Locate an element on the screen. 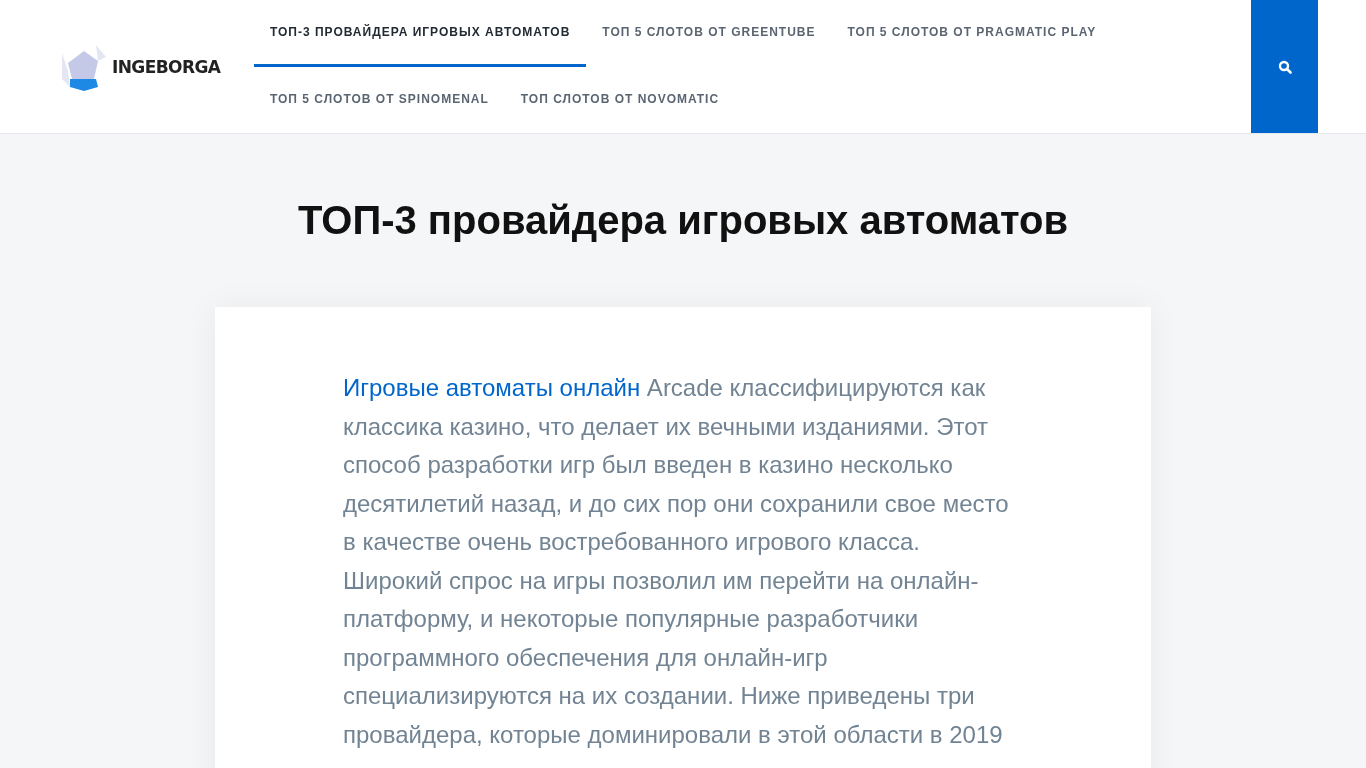  nav-link: ТОП СЛОТОВ ОТ NOVOMATIC is located at coordinates (620, 100).